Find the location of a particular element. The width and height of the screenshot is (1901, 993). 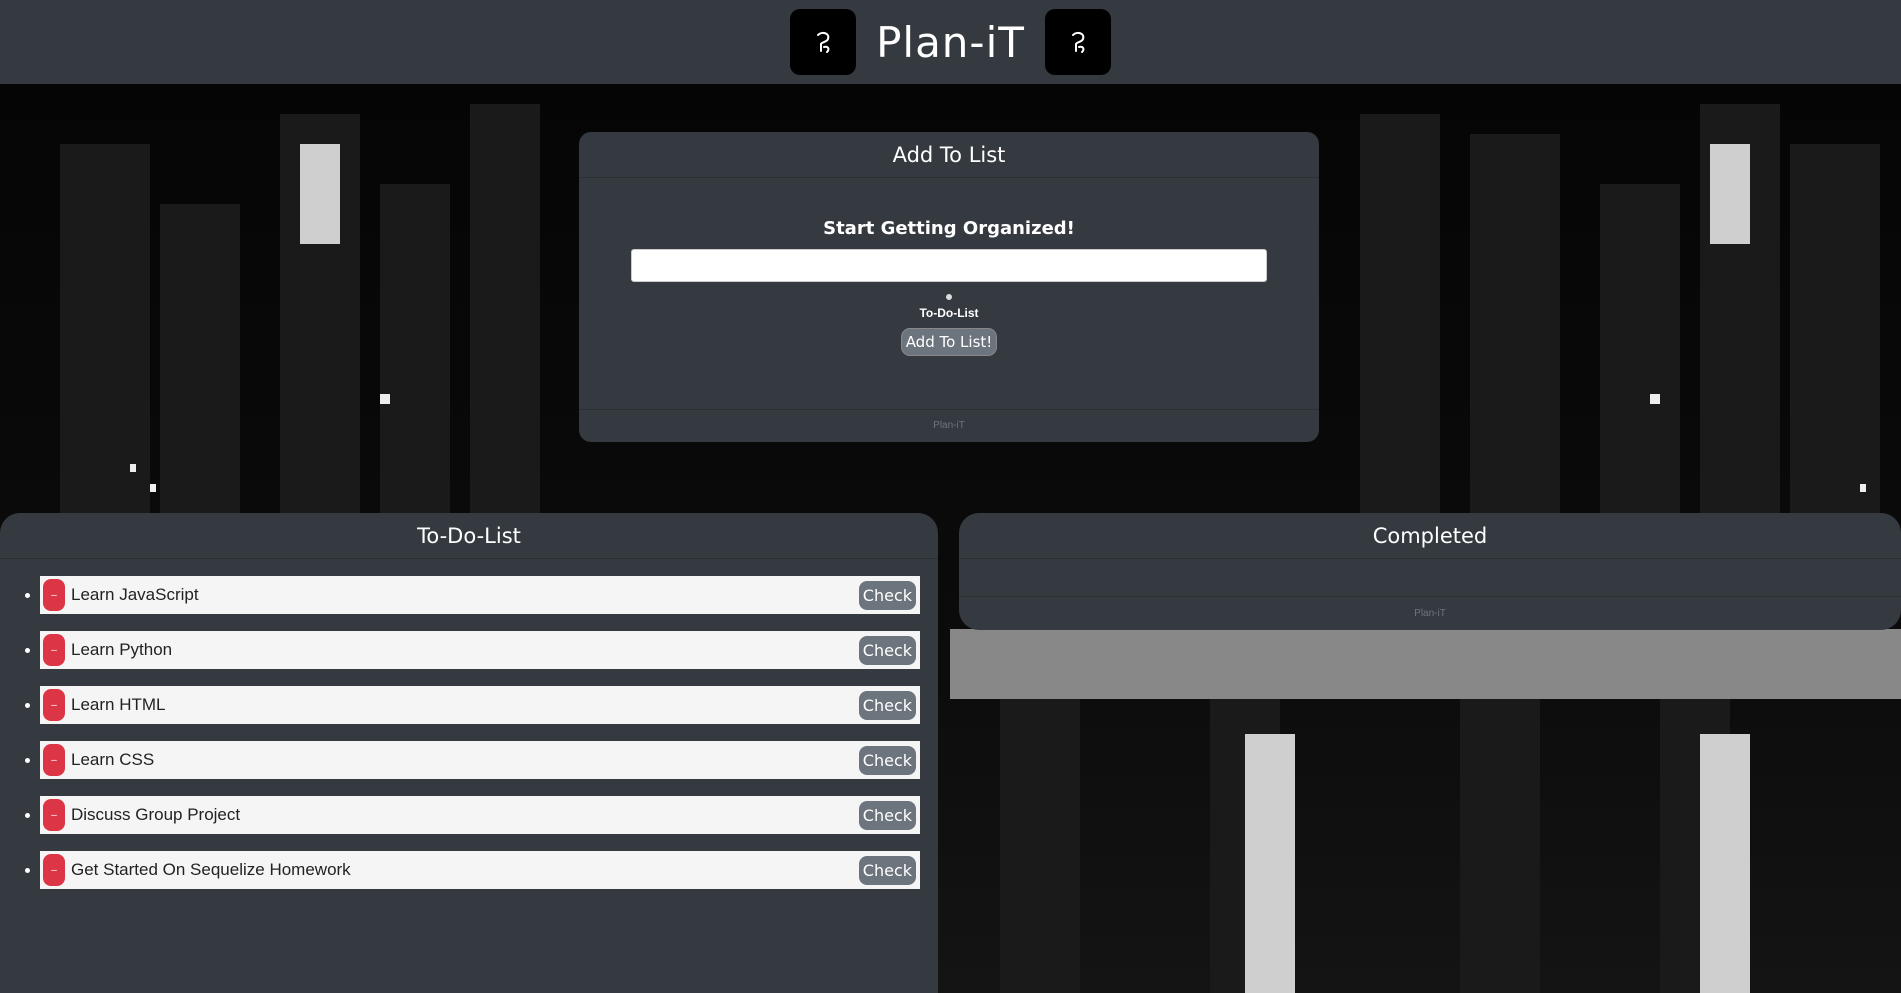

completed-card: Completed Plan-iT is located at coordinates (1430, 571).